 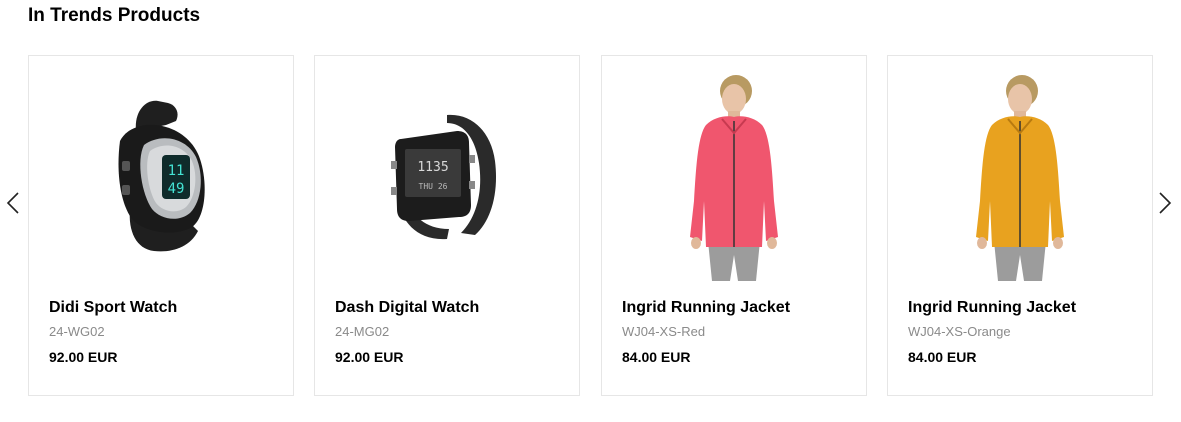 I want to click on product-image: 11 49, so click(x=161, y=176).